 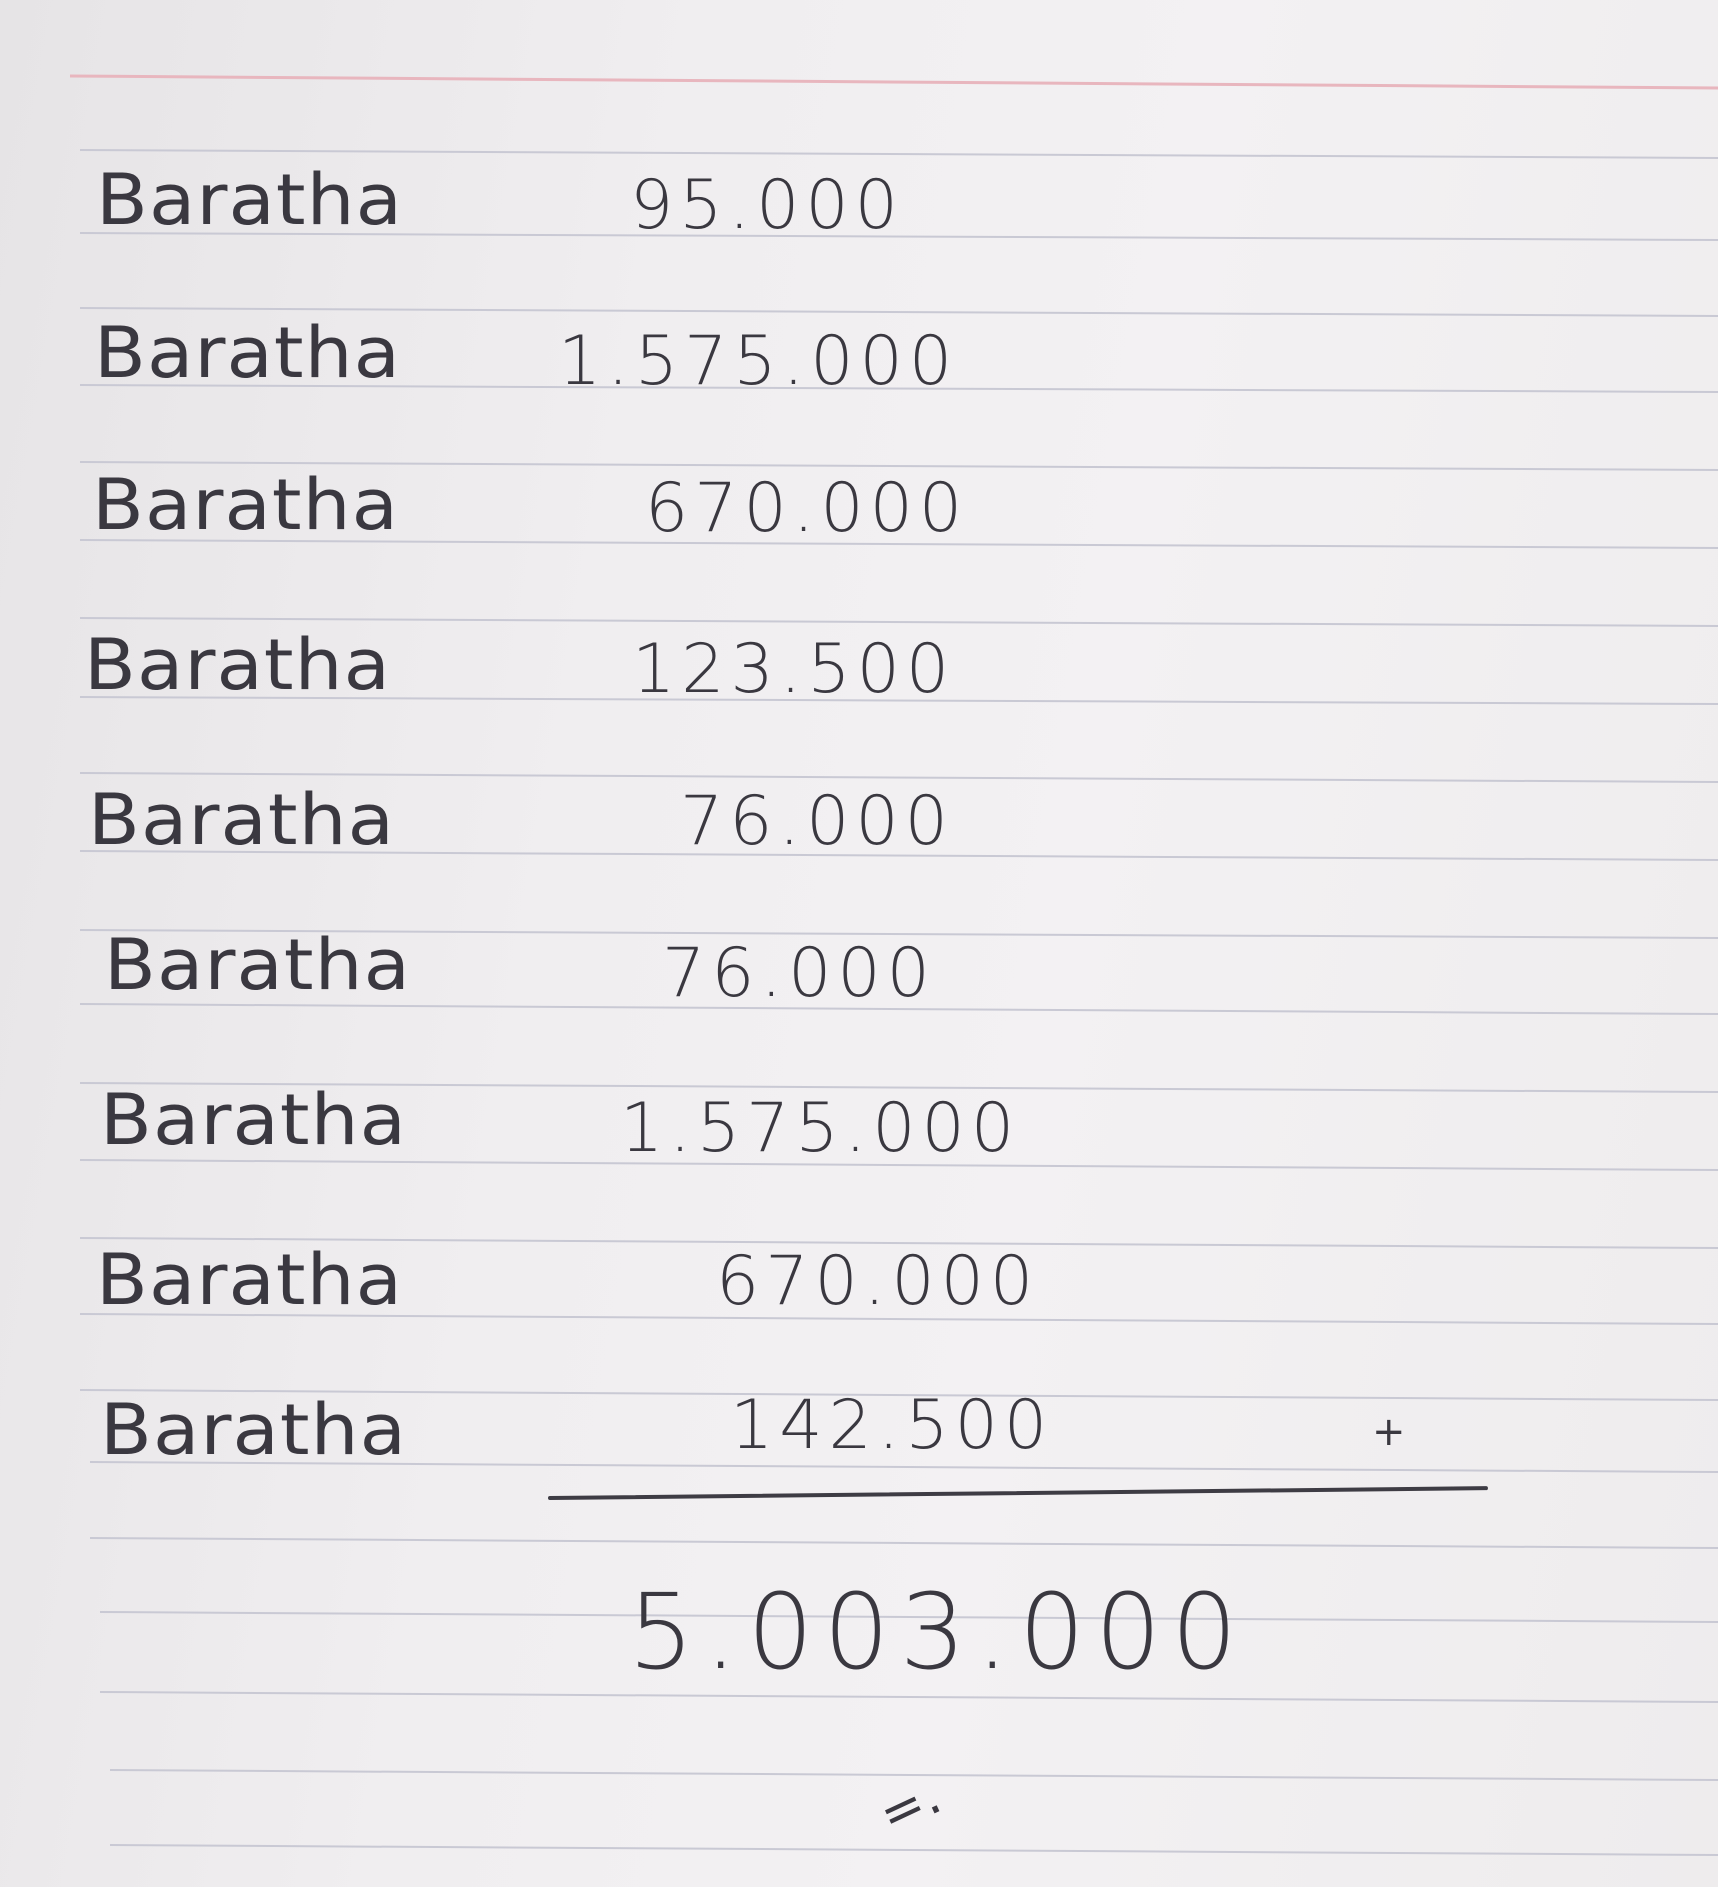 I want to click on row-1-name: Baratha, so click(x=250, y=200).